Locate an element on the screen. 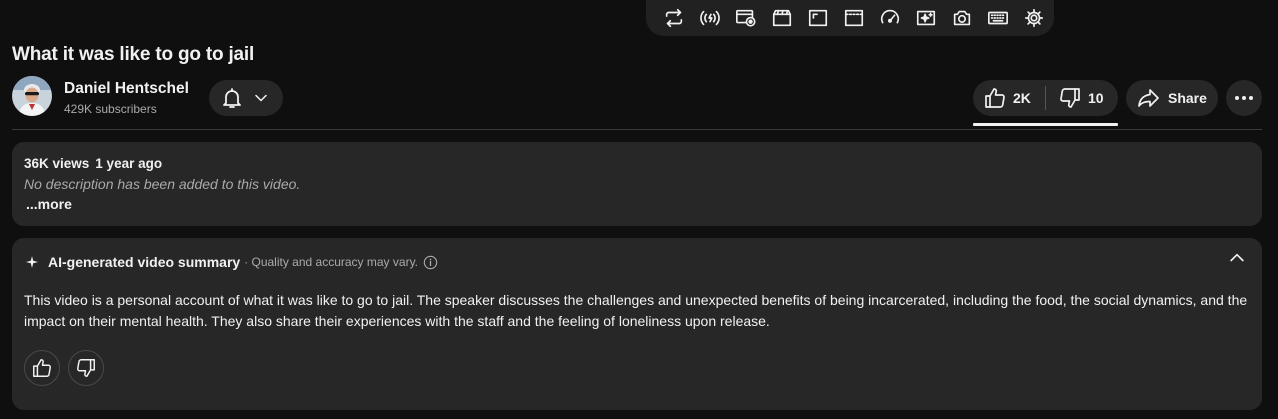 The height and width of the screenshot is (419, 1278). keyboard-icon is located at coordinates (998, 18).